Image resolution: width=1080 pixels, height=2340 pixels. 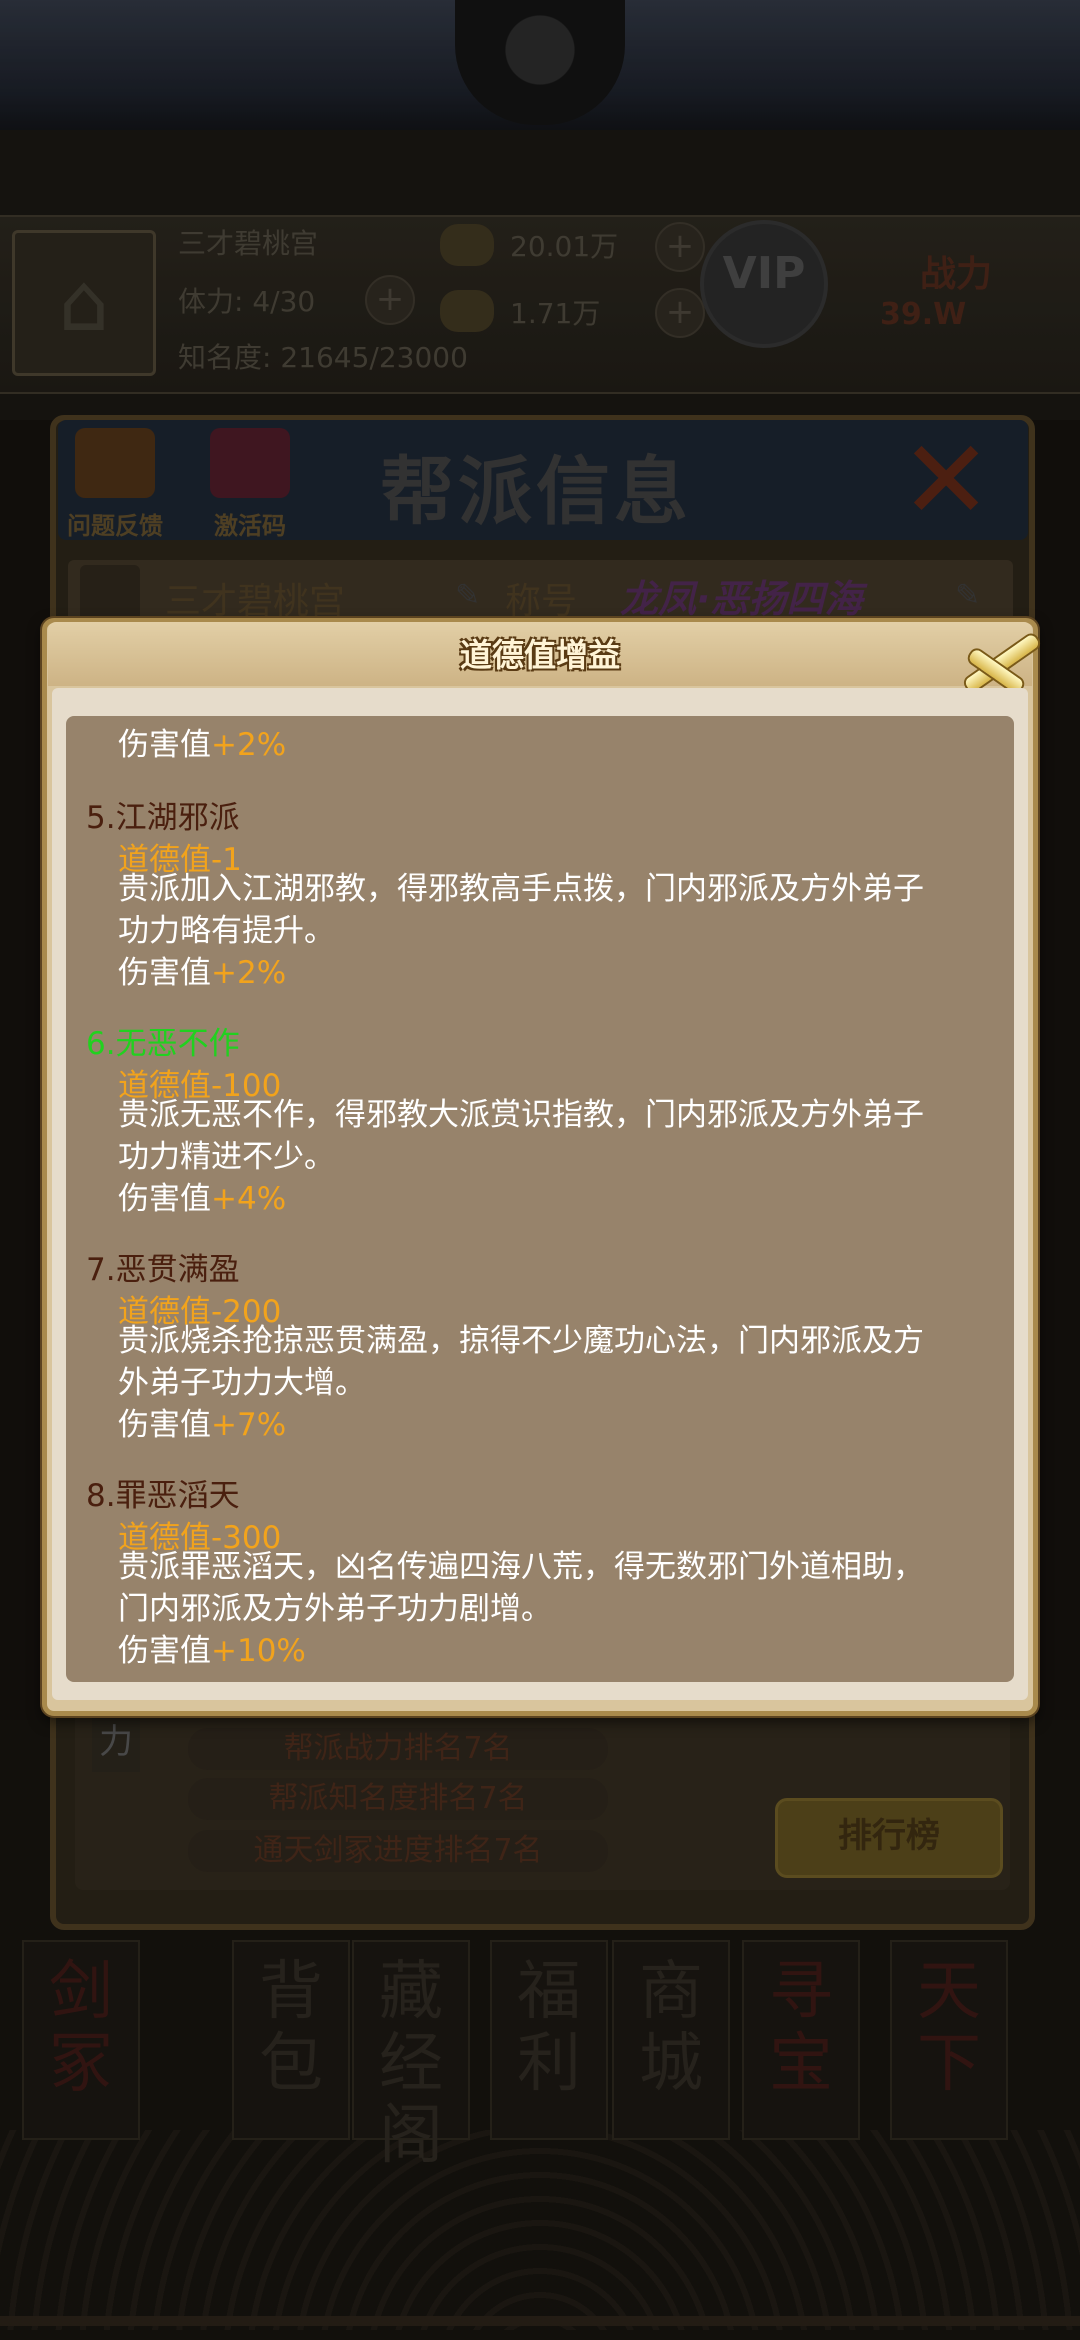 I want to click on entry-heading: 8.罪恶滔天, so click(x=163, y=1496).